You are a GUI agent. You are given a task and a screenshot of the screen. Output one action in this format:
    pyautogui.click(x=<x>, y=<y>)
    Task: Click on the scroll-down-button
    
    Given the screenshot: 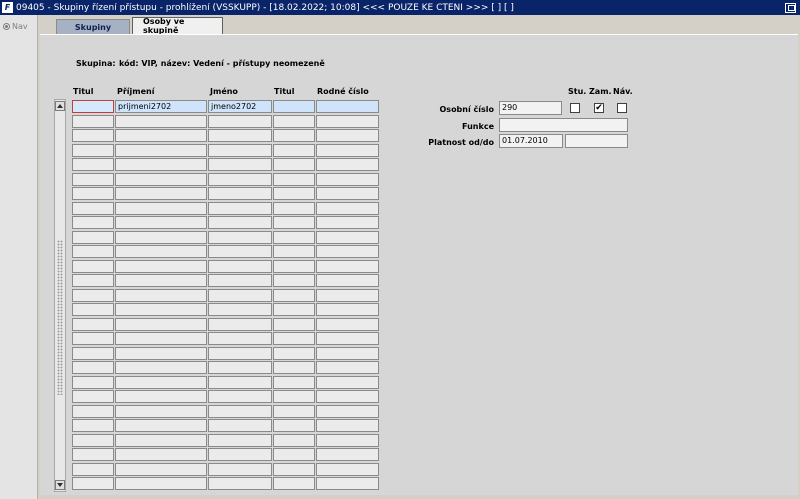 What is the action you would take?
    pyautogui.click(x=60, y=485)
    